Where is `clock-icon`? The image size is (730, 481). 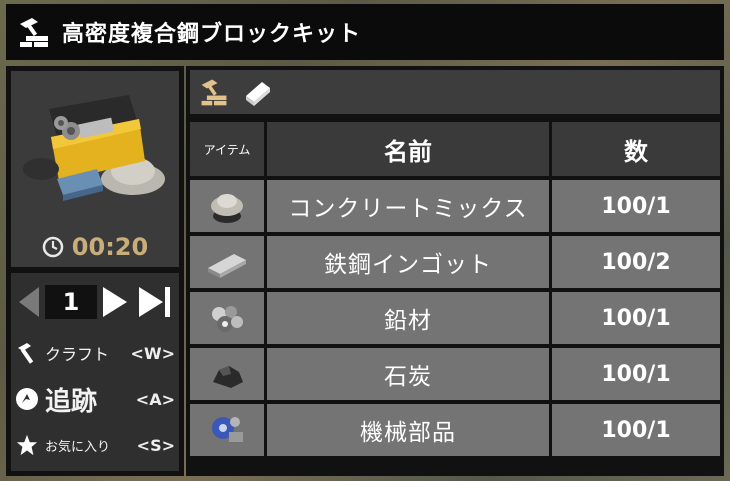 clock-icon is located at coordinates (53, 247).